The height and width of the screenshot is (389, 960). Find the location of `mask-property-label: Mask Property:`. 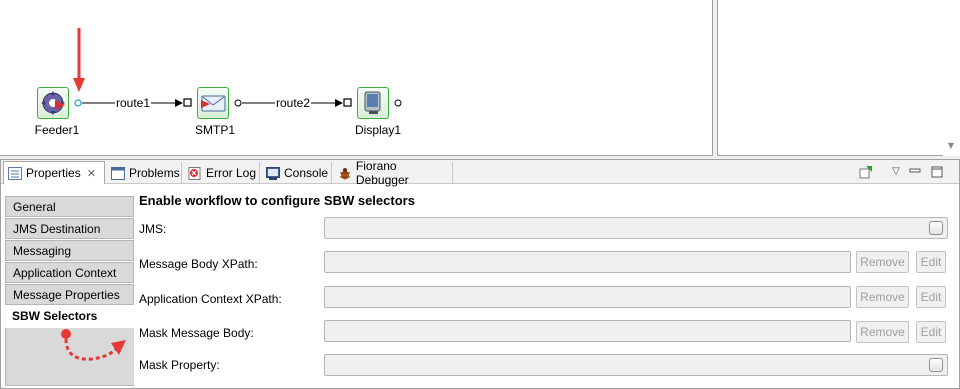

mask-property-label: Mask Property: is located at coordinates (179, 365).